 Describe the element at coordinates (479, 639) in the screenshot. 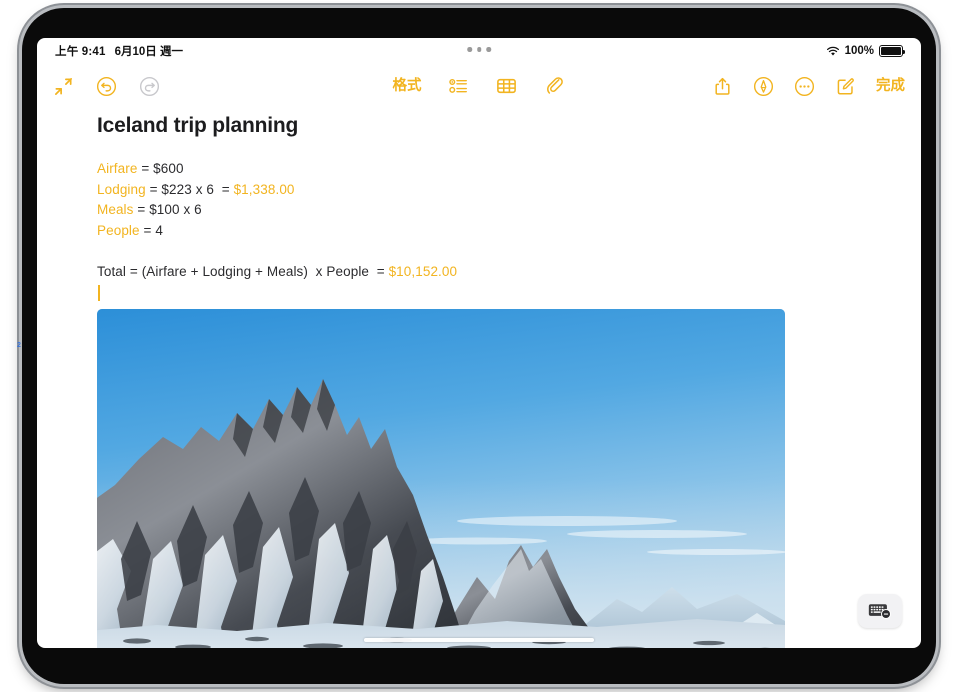

I see `home-indicator` at that location.